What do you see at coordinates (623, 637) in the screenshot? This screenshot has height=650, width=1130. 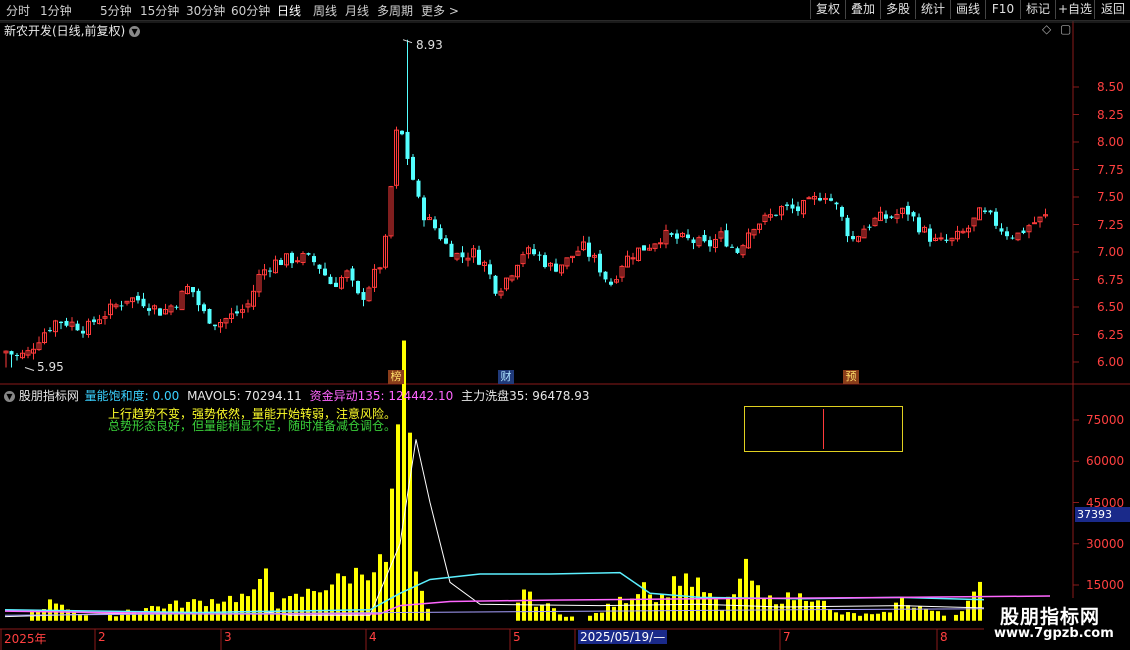 I see `x-axis-label: 2025/05/19/—` at bounding box center [623, 637].